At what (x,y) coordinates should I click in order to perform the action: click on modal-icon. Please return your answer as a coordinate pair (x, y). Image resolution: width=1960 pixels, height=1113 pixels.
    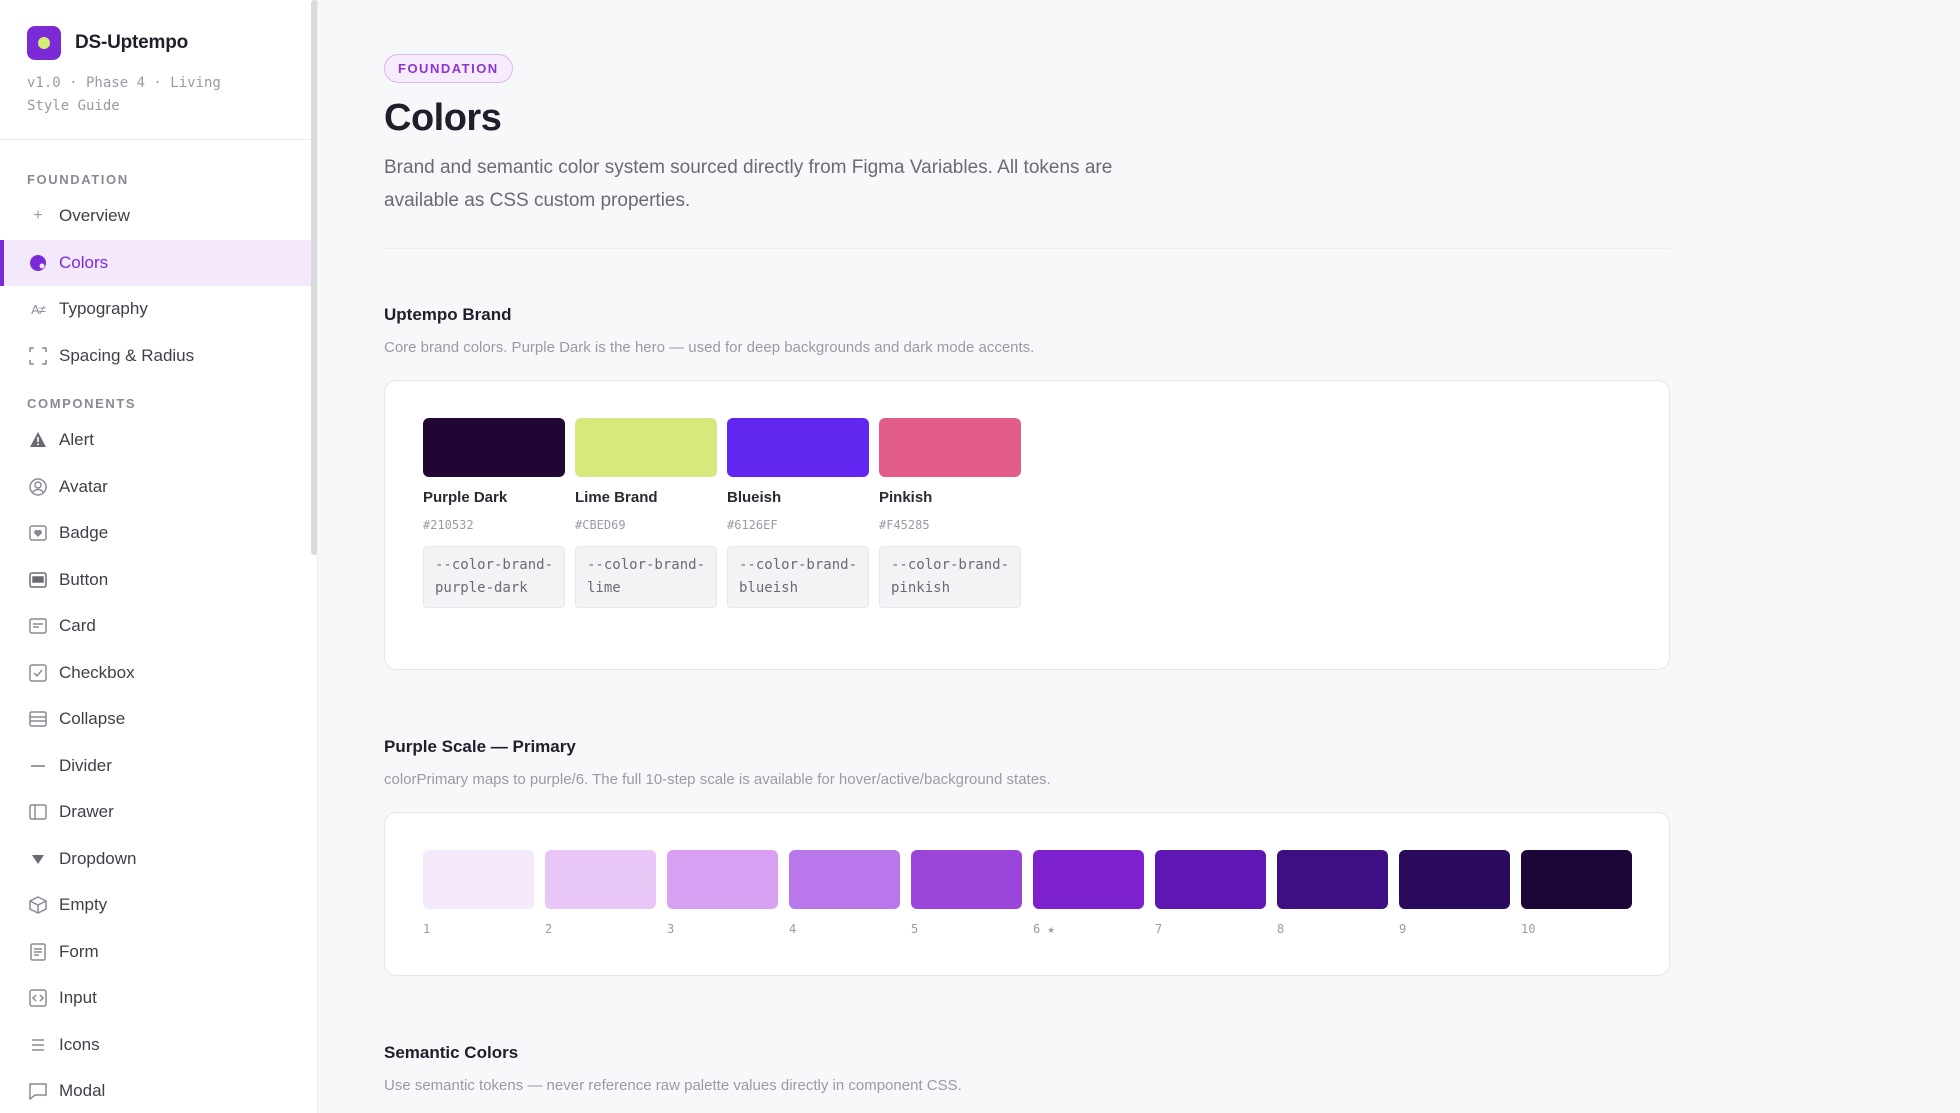
    Looking at the image, I should click on (38, 1091).